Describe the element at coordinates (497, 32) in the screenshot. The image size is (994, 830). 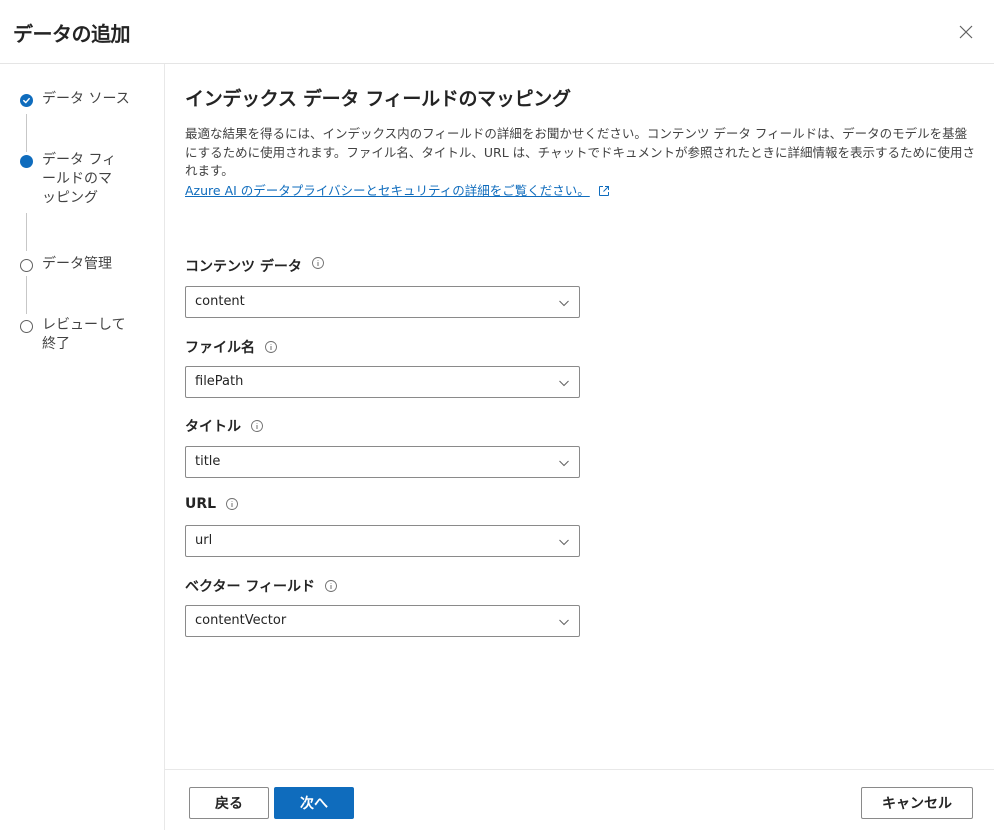
I see `dialog-header: データの追加` at that location.